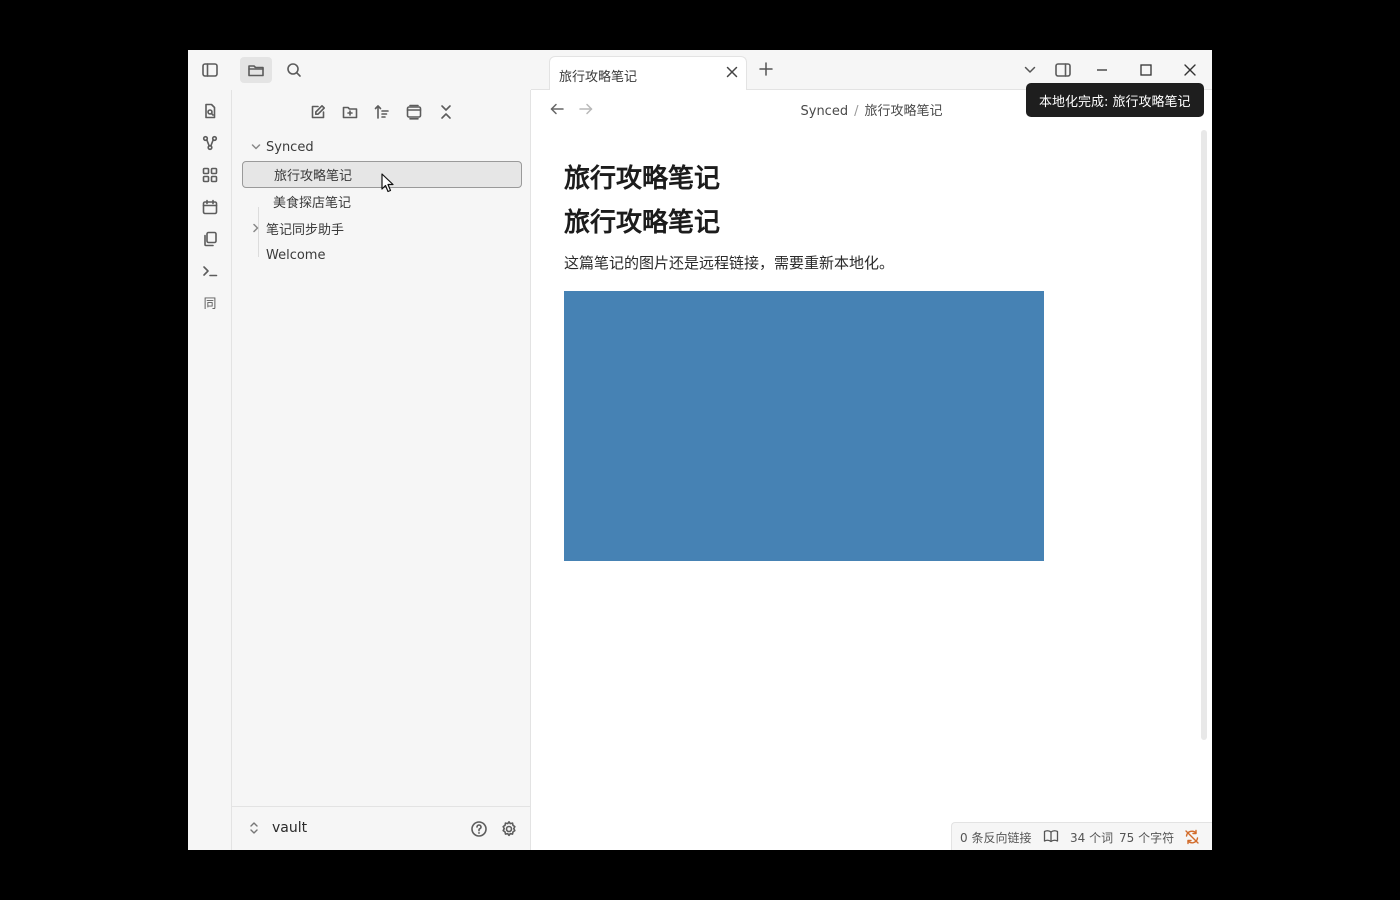  I want to click on search-button, so click(294, 70).